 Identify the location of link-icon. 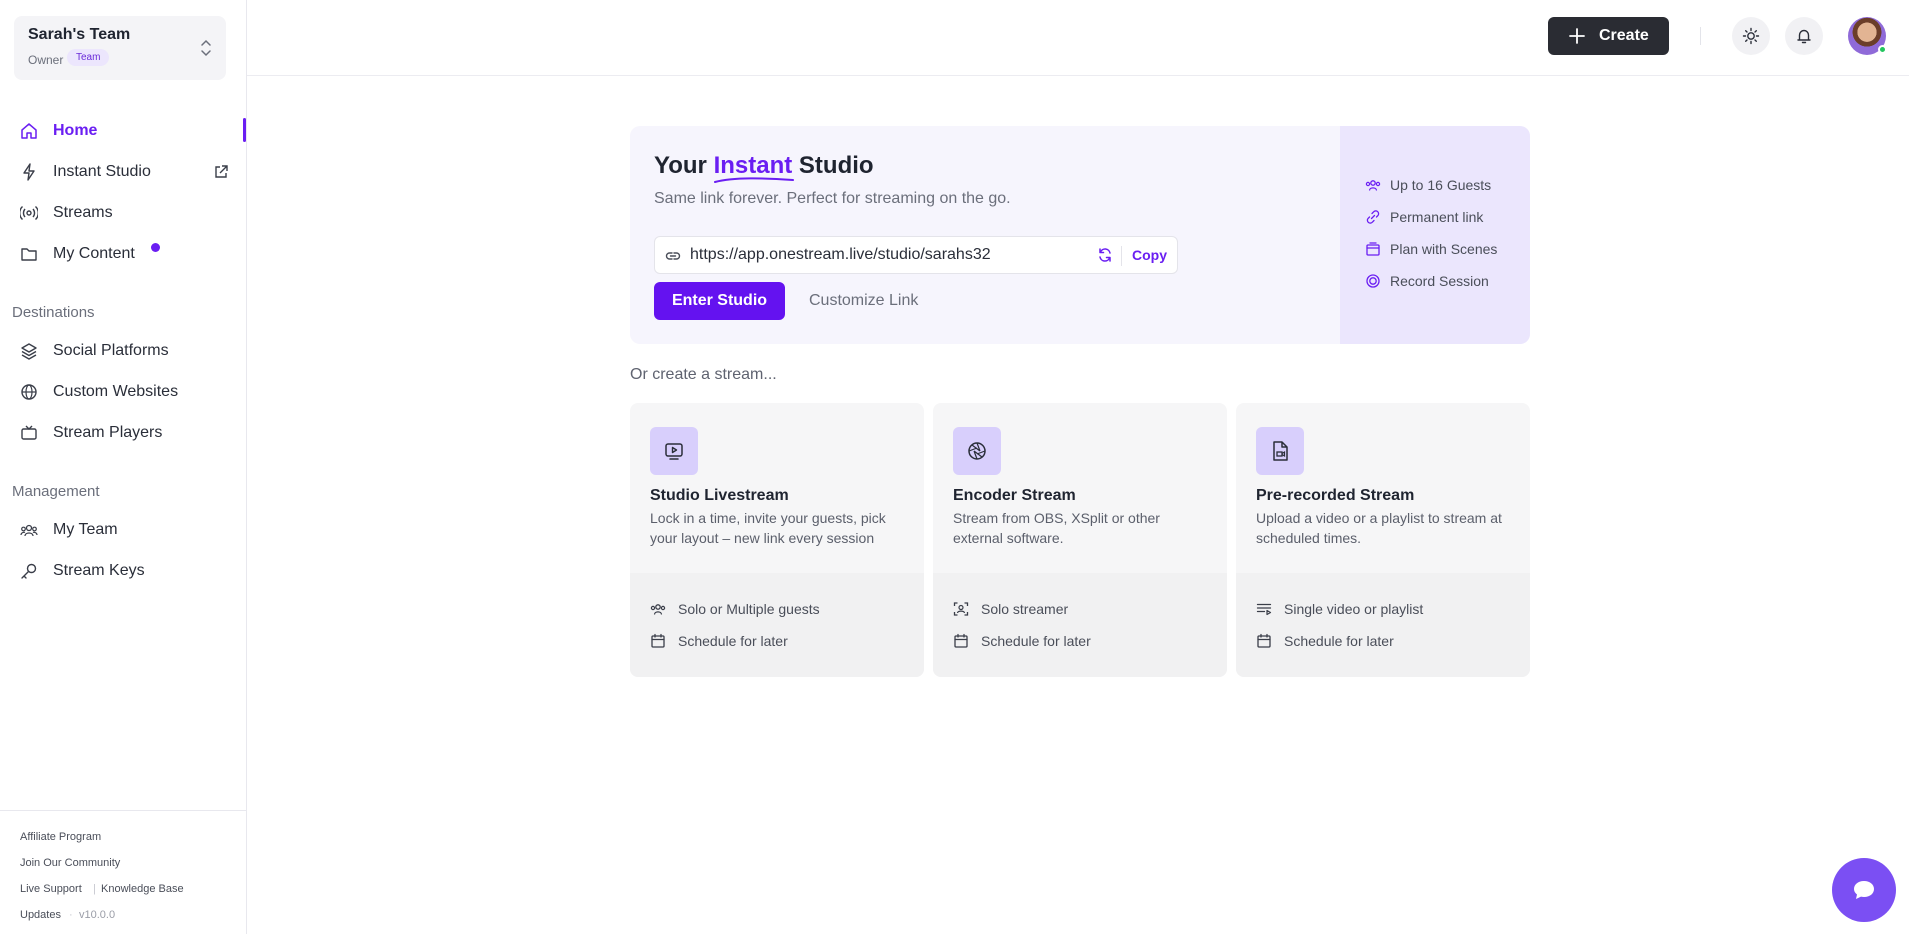
(673, 256).